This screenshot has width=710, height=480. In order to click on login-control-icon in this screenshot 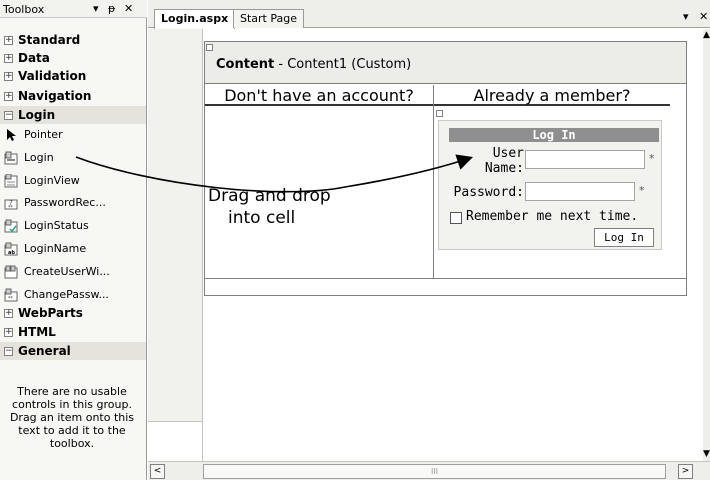, I will do `click(11, 158)`.